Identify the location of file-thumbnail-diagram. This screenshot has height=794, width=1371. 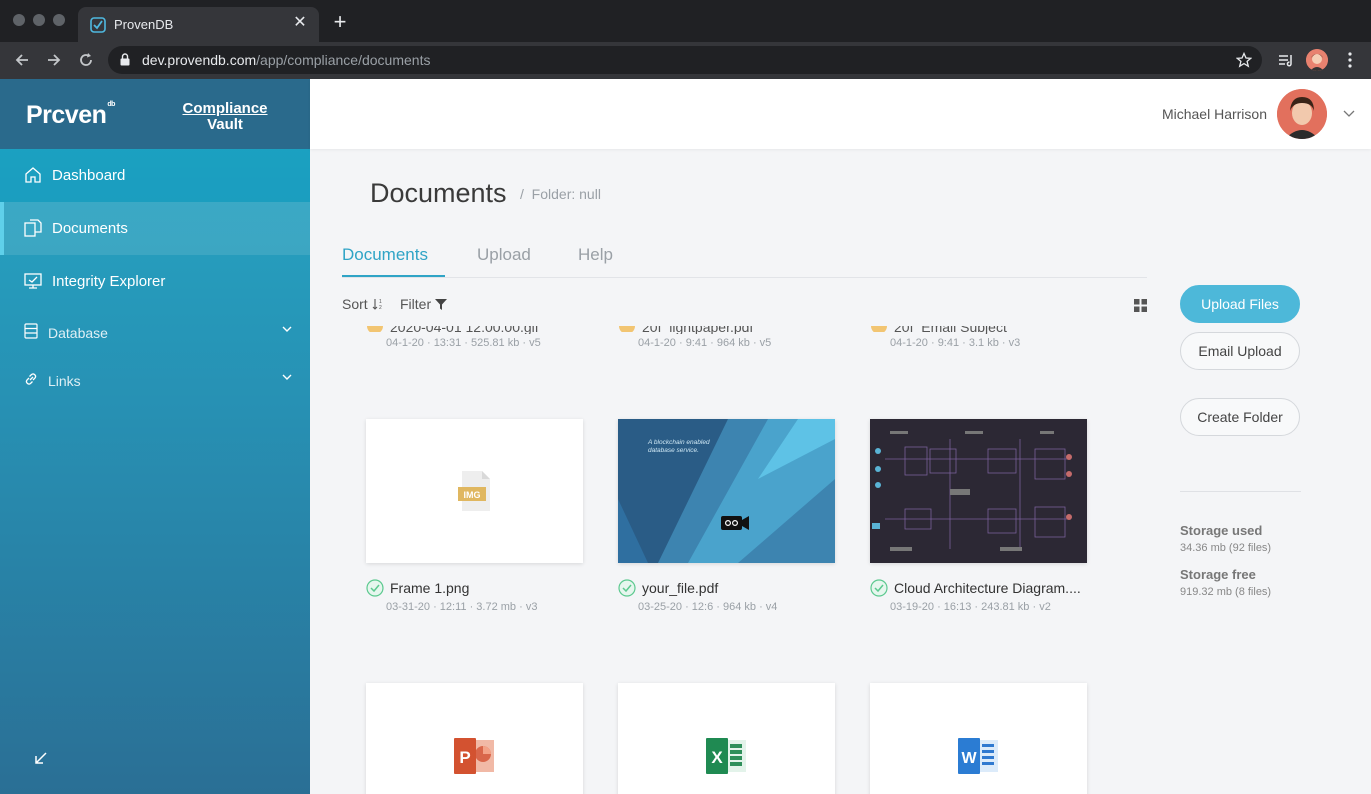
(978, 491).